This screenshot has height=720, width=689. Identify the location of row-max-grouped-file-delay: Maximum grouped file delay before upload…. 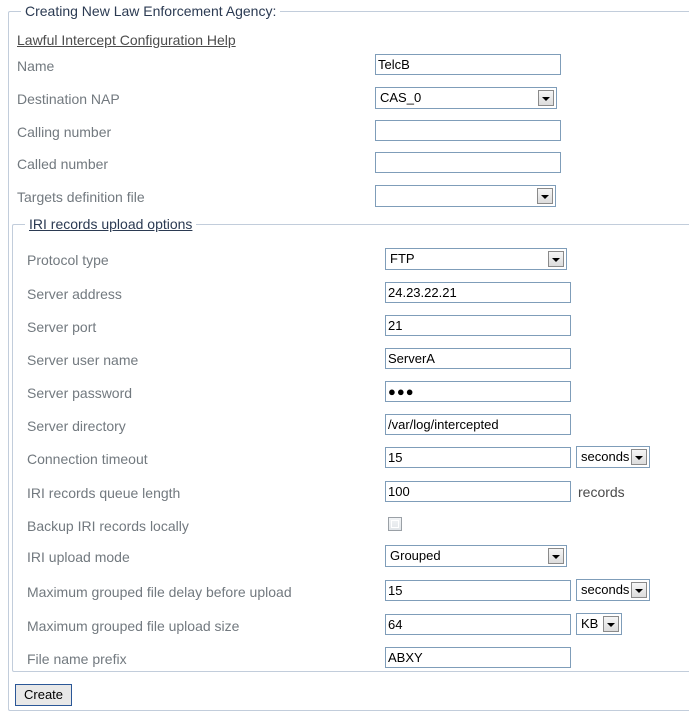
(344, 591).